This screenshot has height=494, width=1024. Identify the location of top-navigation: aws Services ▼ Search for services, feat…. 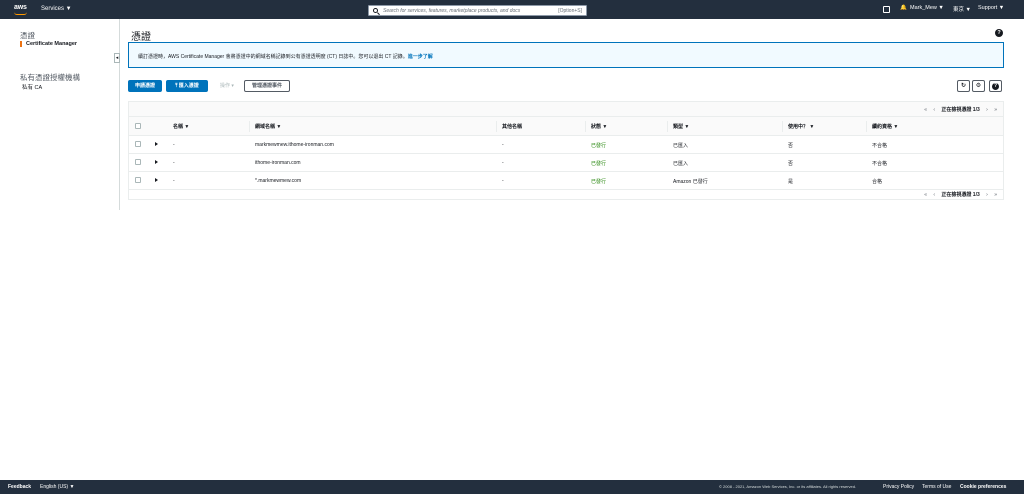
(512, 9).